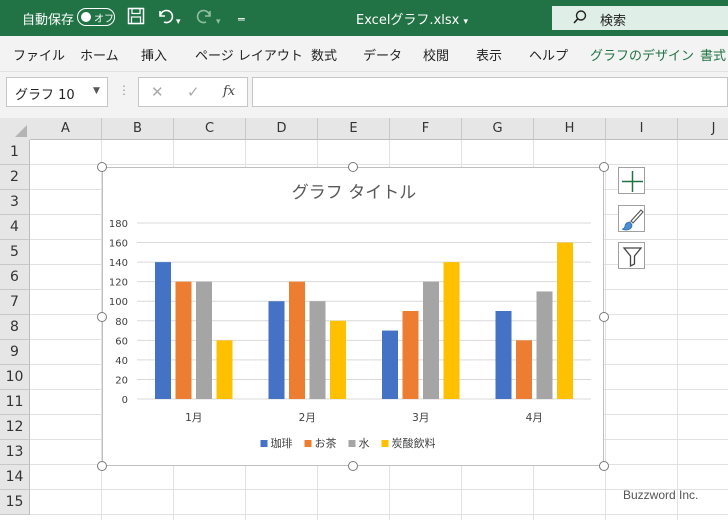  Describe the element at coordinates (154, 54) in the screenshot. I see `tab-insert: 挿入` at that location.